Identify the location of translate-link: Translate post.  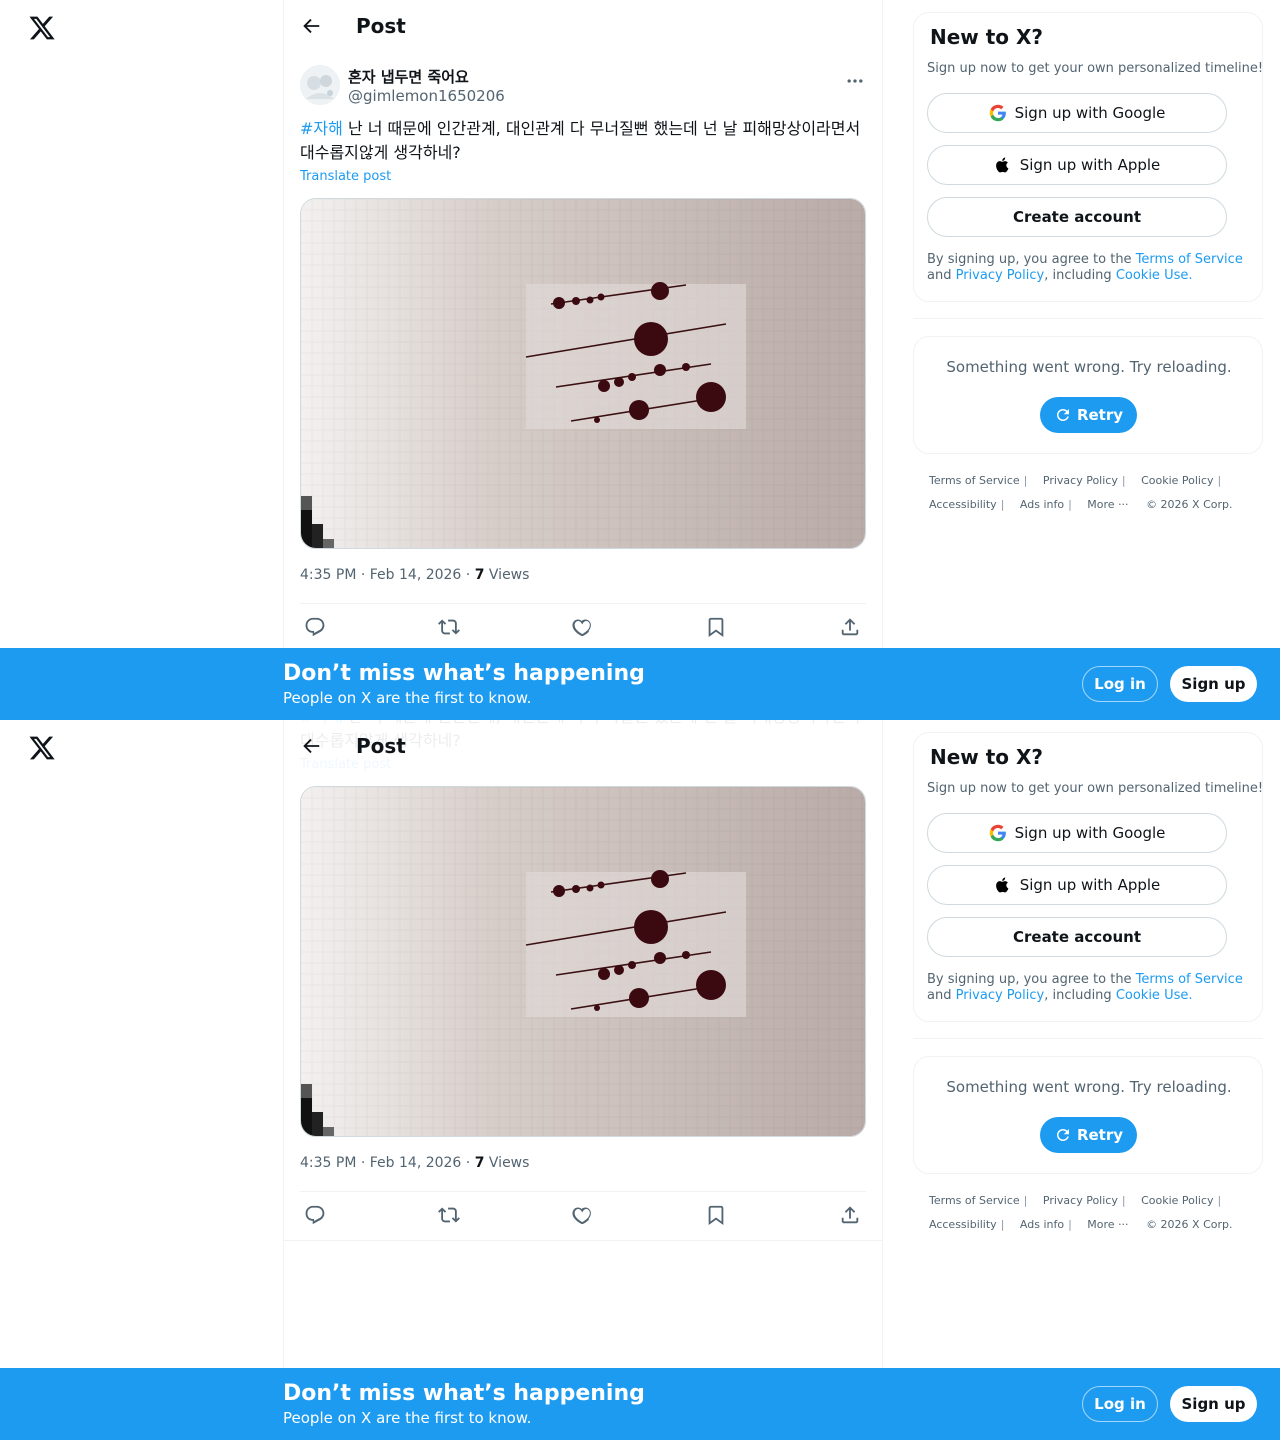
(345, 176).